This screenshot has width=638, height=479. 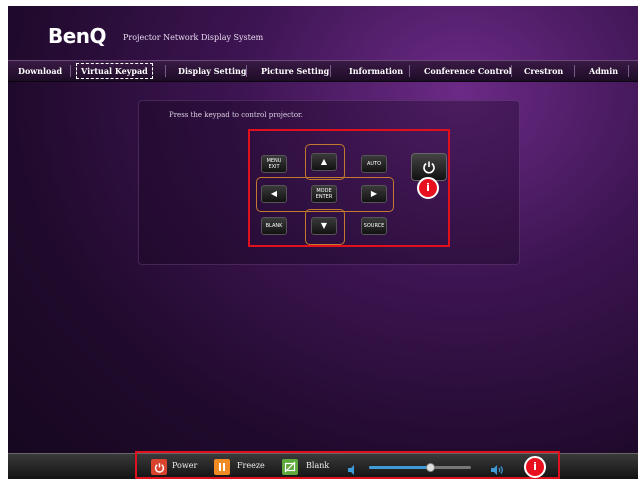 What do you see at coordinates (376, 71) in the screenshot?
I see `tab-information: Information` at bounding box center [376, 71].